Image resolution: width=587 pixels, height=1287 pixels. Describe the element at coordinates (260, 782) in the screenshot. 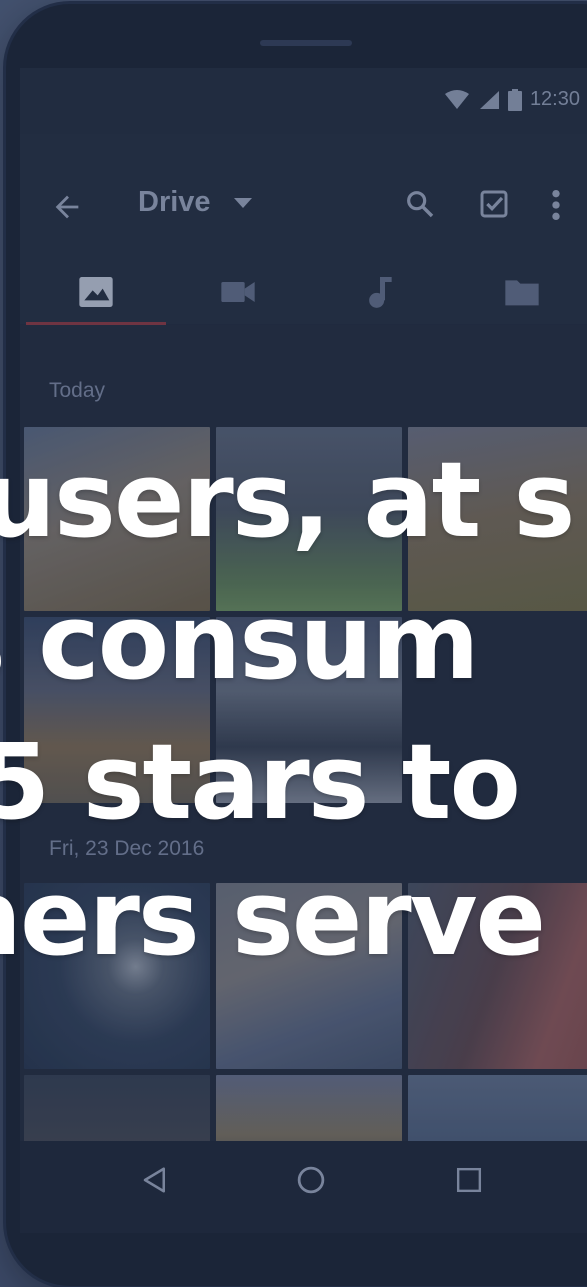

I see `overlay-line-3: 5 stars to` at that location.